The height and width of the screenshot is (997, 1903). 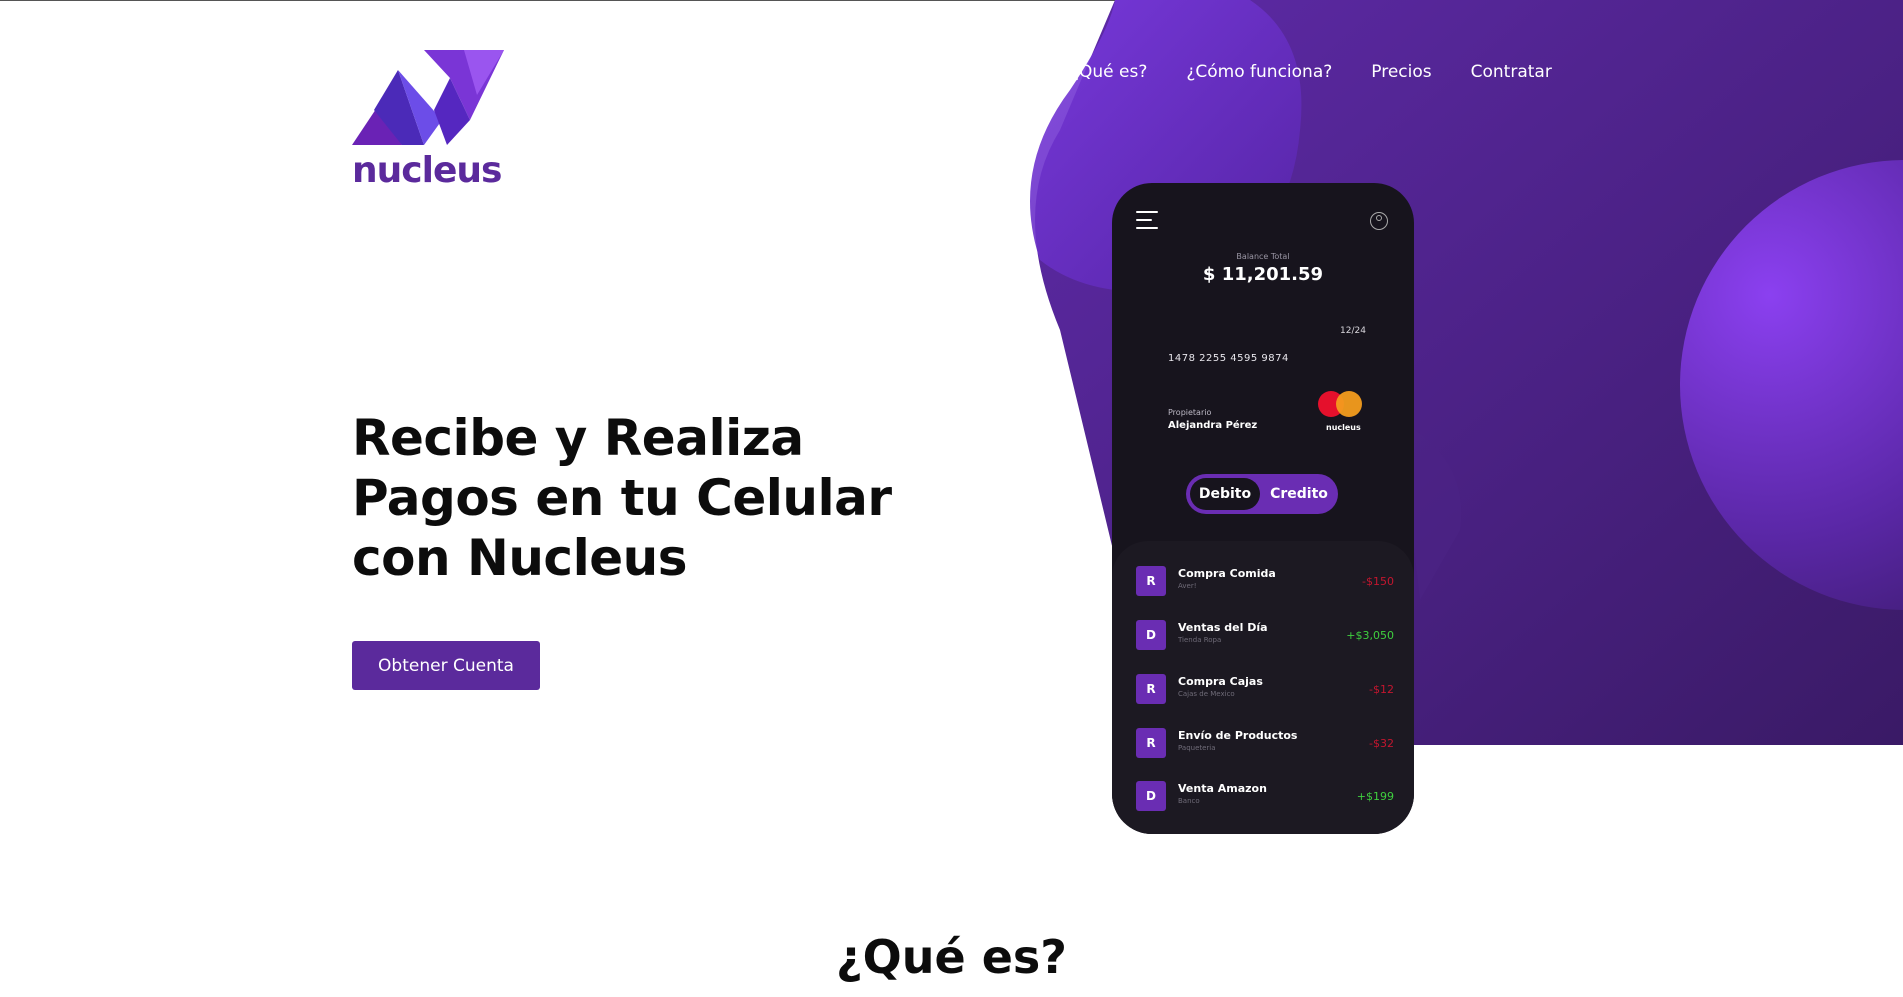 What do you see at coordinates (1197, 748) in the screenshot?
I see `transaction-merchant: Paqueteria` at bounding box center [1197, 748].